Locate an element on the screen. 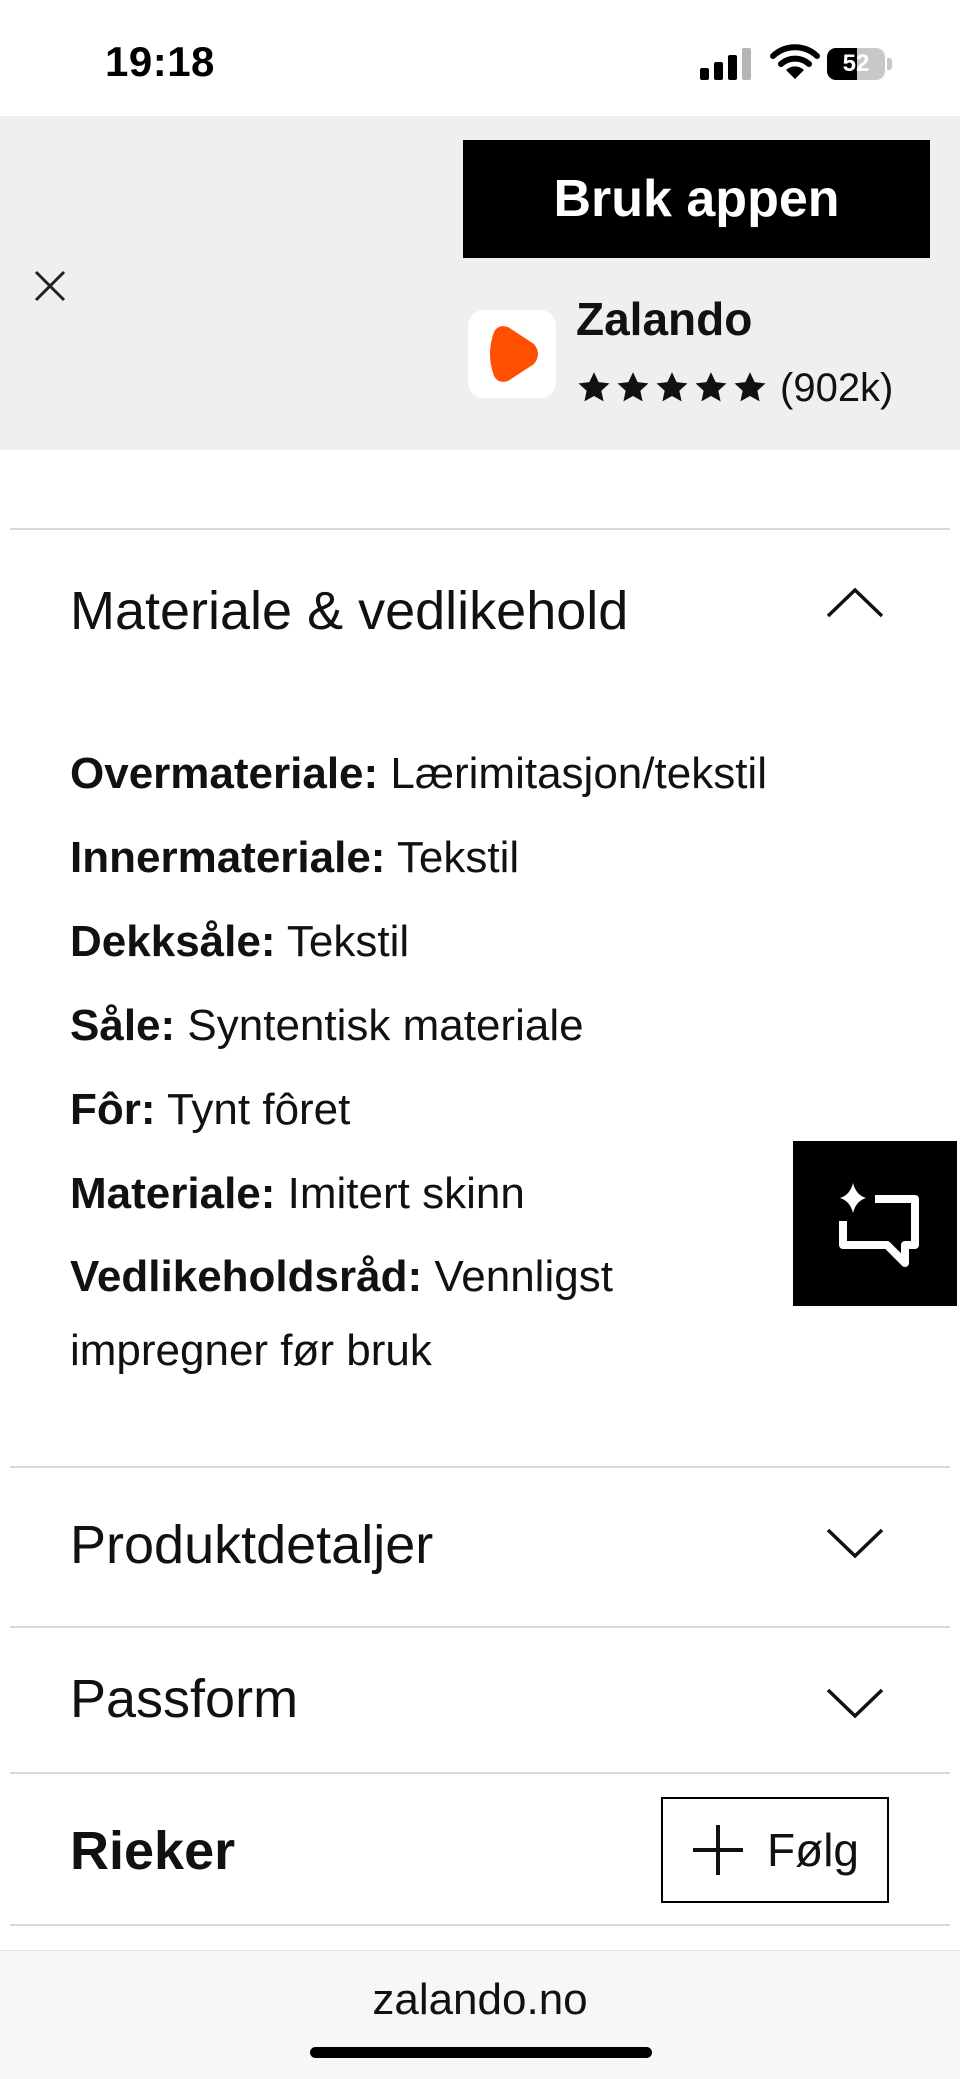 The width and height of the screenshot is (960, 2079). accordion-product-details: Produktdetaljer is located at coordinates (480, 1547).